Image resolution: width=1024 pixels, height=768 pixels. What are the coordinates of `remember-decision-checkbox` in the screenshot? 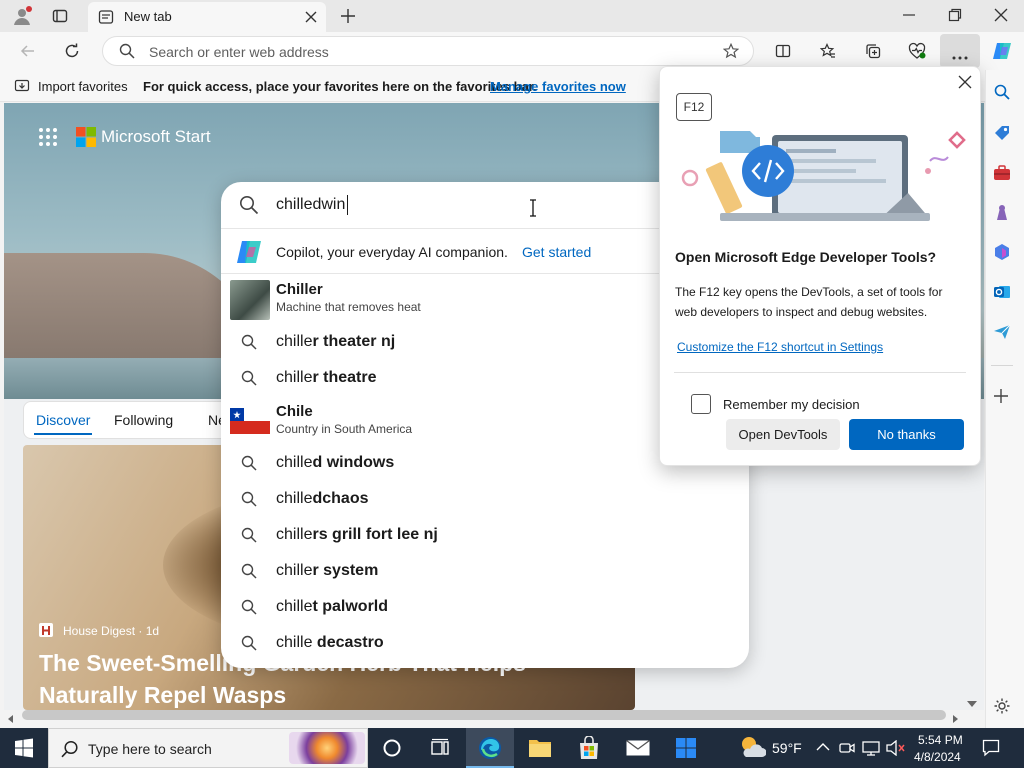 It's located at (701, 404).